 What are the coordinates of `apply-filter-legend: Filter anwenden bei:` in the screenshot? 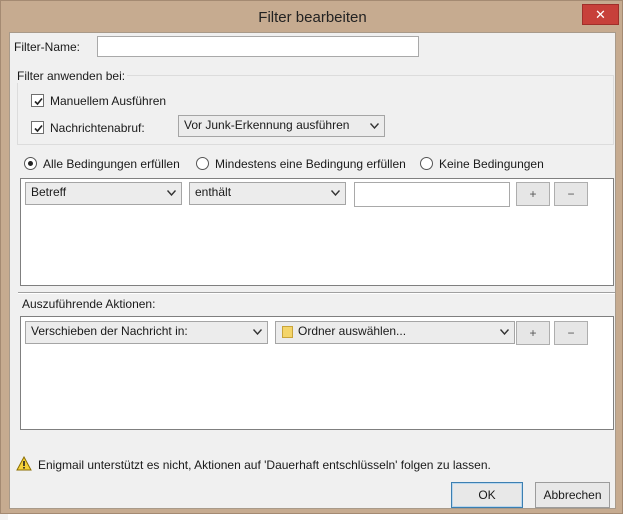 It's located at (72, 76).